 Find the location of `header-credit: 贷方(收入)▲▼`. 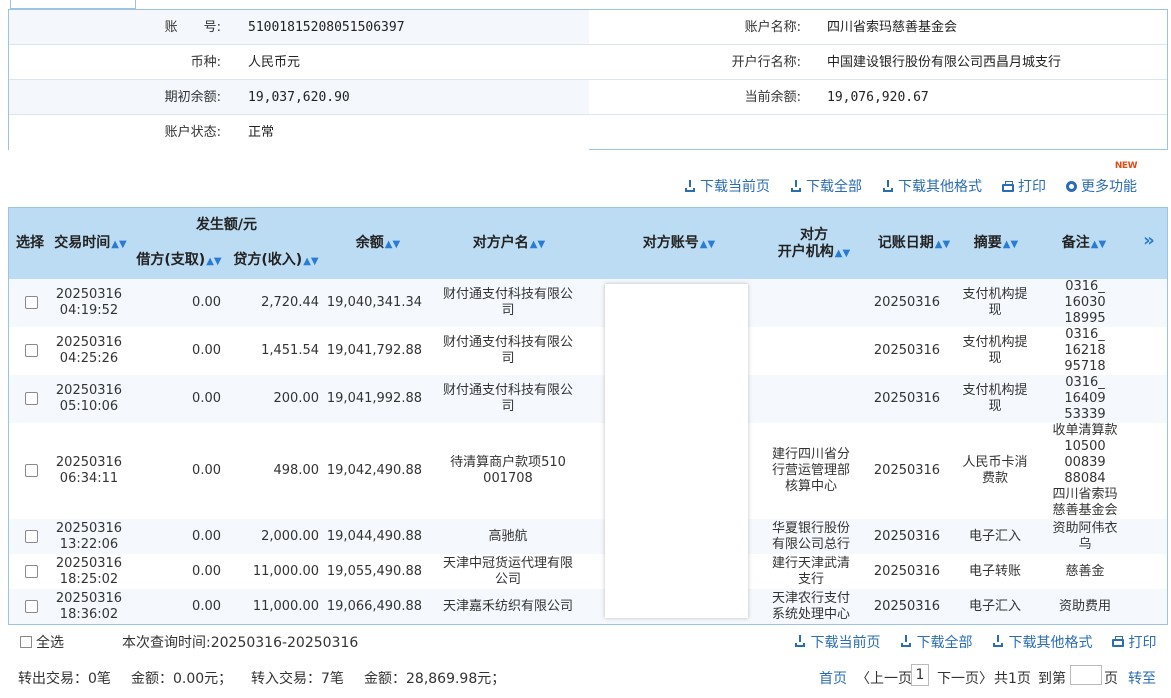

header-credit: 贷方(收入)▲▼ is located at coordinates (276, 261).